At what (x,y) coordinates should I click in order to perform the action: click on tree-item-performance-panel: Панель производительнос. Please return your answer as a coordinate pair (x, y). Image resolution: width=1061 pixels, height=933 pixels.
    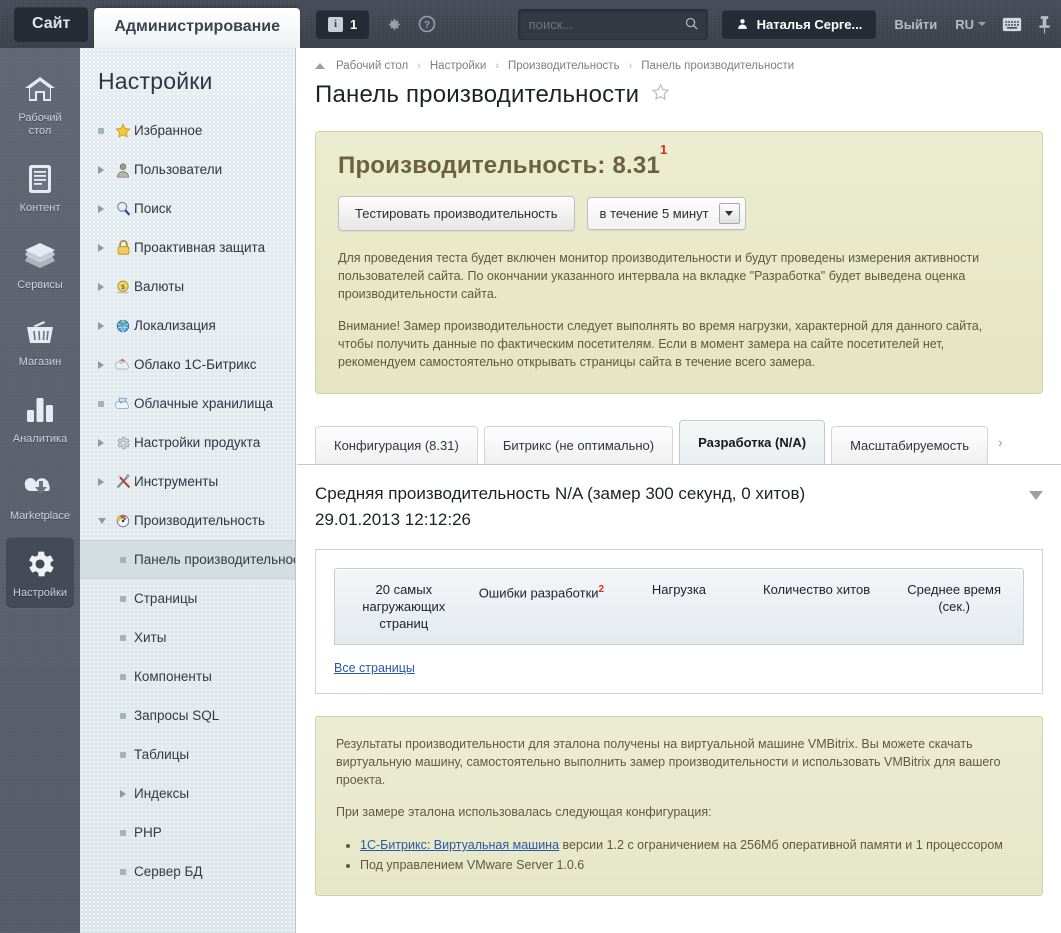
    Looking at the image, I should click on (187, 559).